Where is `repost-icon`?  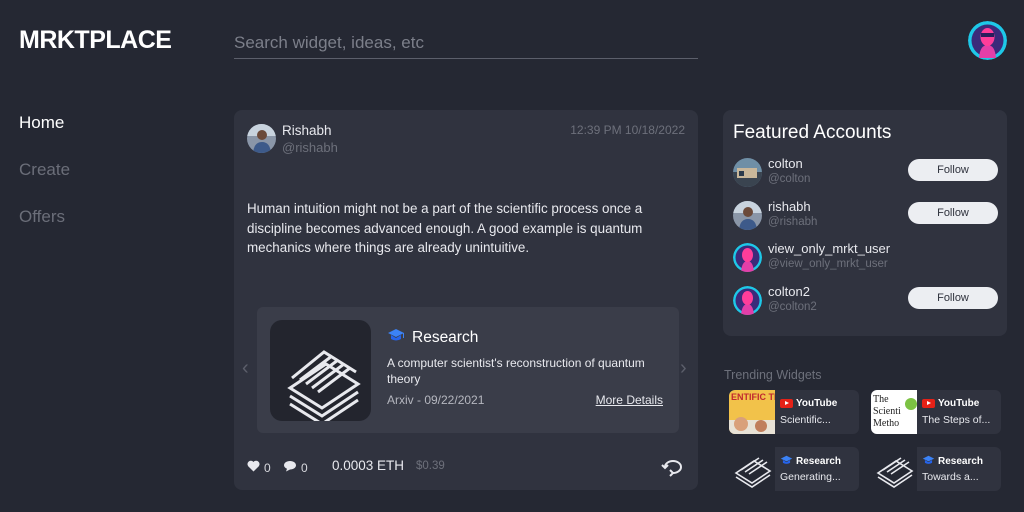 repost-icon is located at coordinates (673, 470).